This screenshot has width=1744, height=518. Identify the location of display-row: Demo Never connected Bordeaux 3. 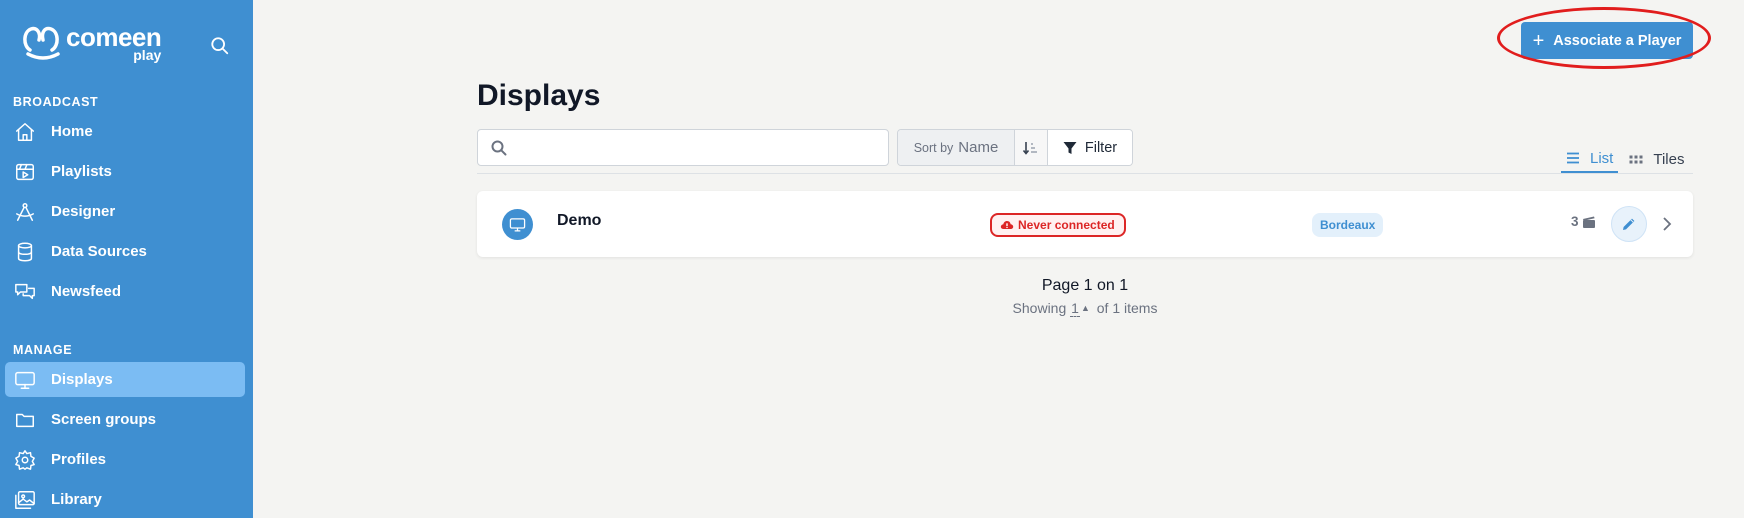
(1085, 224).